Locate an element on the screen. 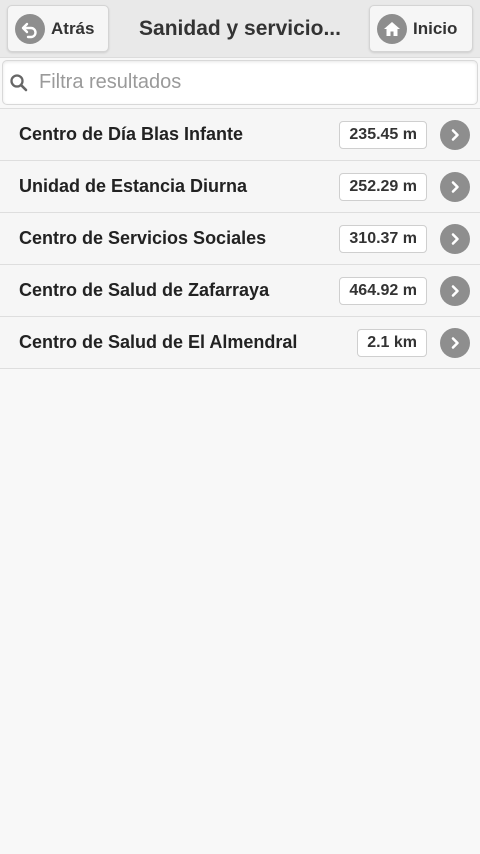 This screenshot has height=854, width=480. list-item: Unidad de Estancia Diurna 252.29 m is located at coordinates (240, 187).